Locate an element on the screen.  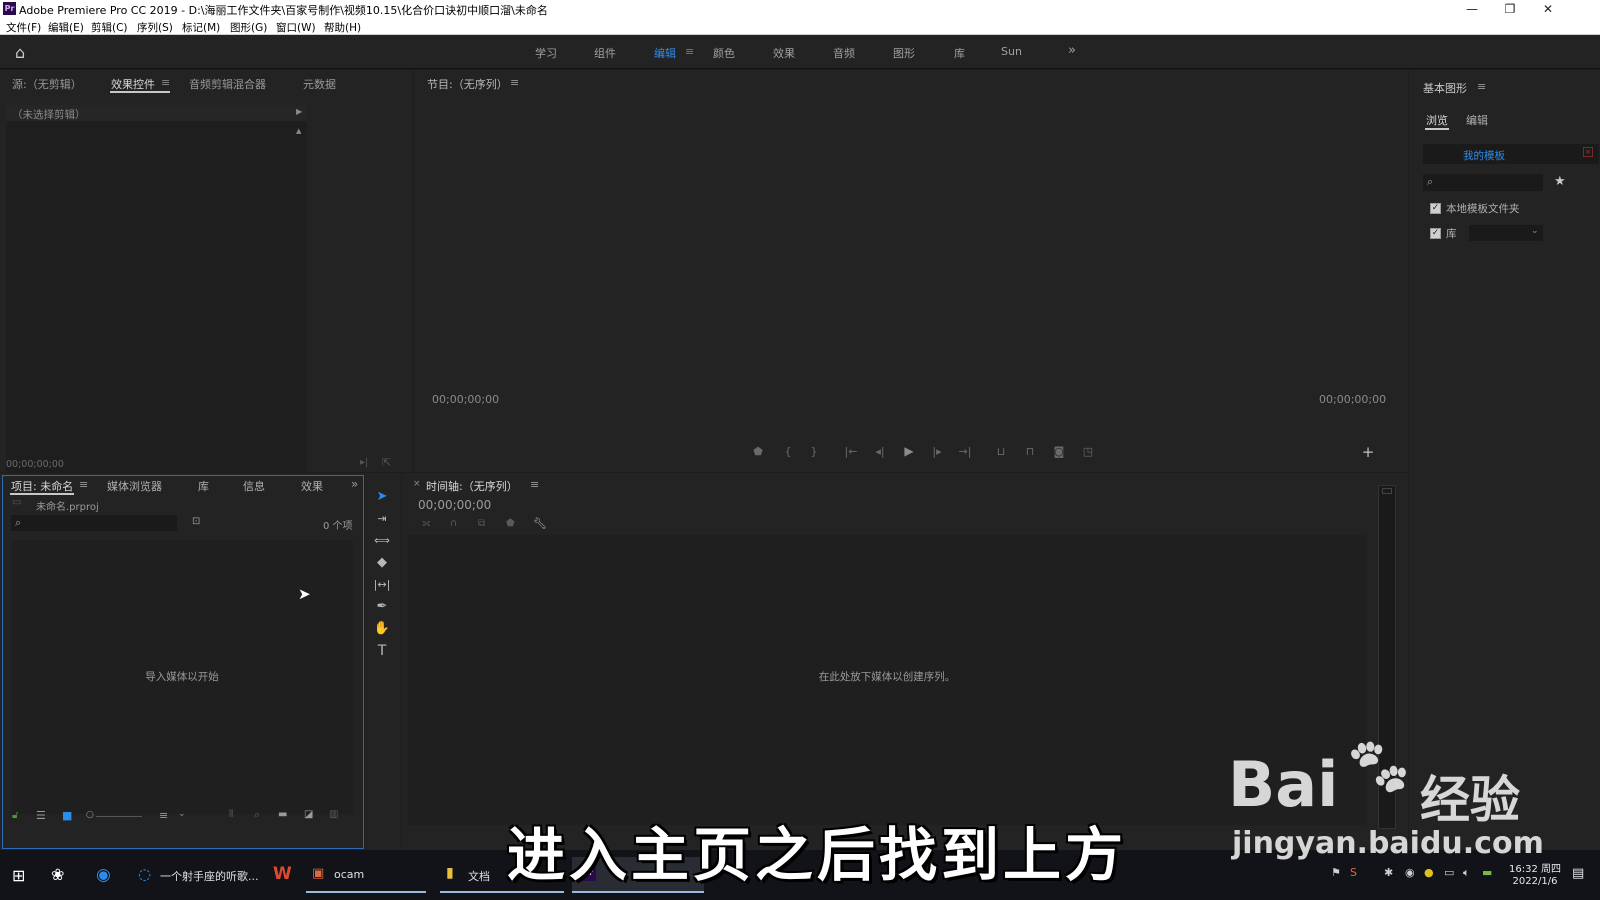
notification-icon: ▤ is located at coordinates (1578, 873).